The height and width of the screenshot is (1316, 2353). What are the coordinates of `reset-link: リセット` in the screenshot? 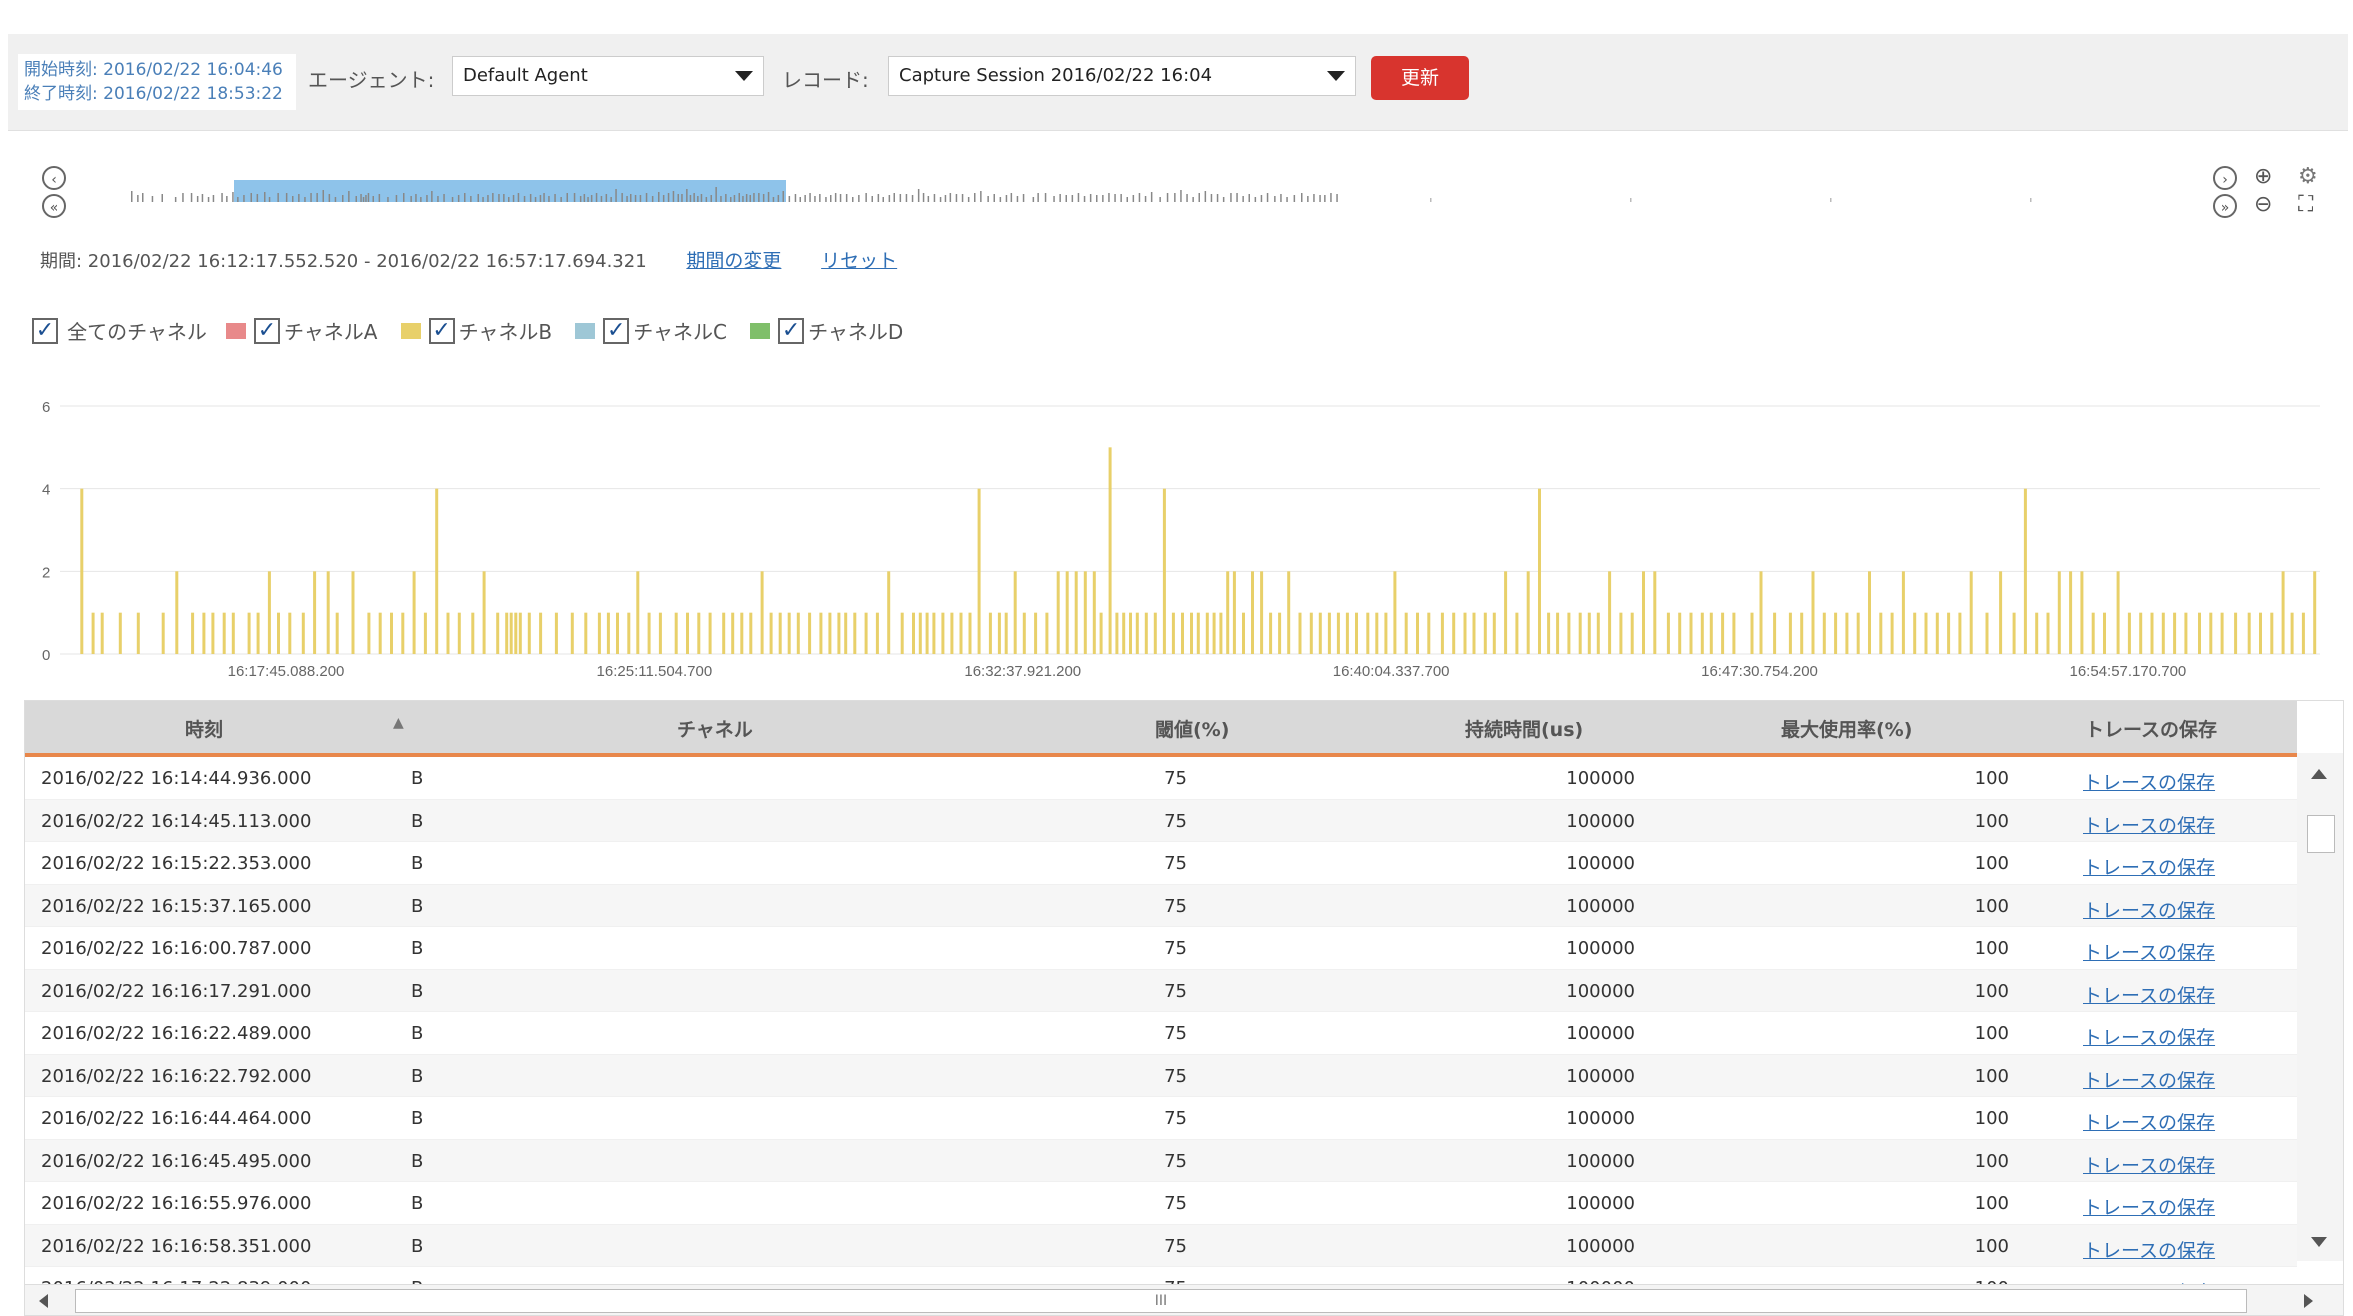 It's located at (859, 261).